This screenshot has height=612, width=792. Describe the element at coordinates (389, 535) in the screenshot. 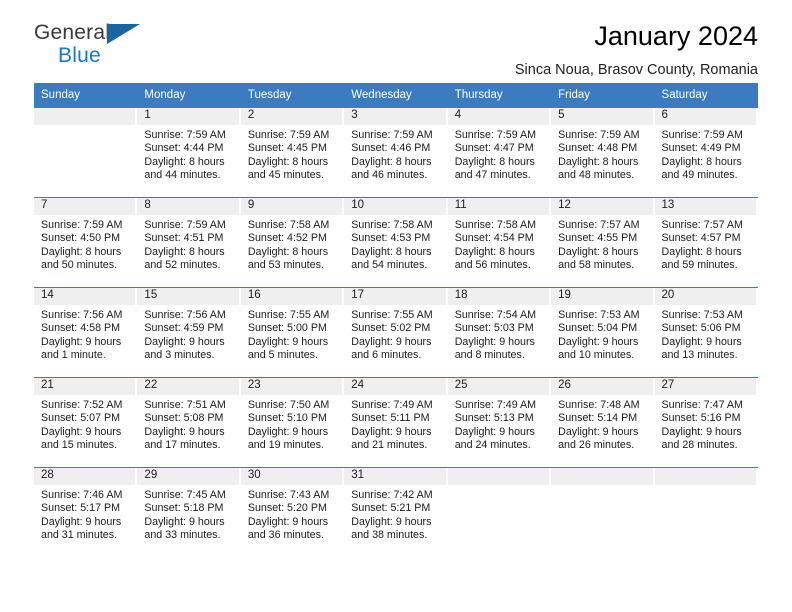

I see `daylight-text-2: and 38 minutes.` at that location.